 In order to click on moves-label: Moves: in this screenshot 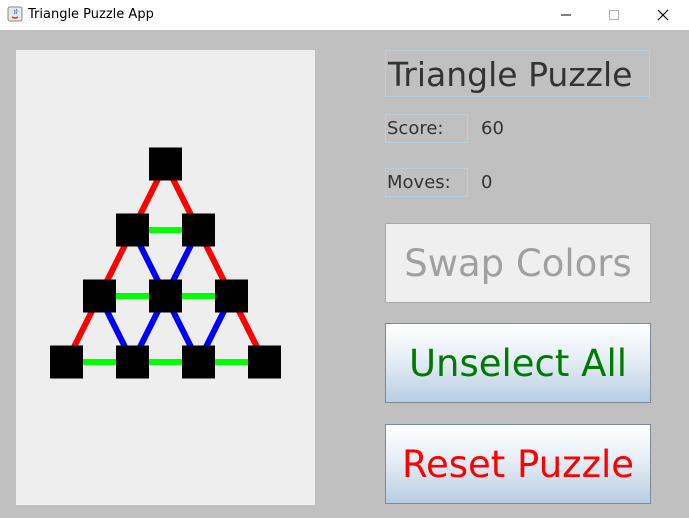, I will do `click(426, 182)`.